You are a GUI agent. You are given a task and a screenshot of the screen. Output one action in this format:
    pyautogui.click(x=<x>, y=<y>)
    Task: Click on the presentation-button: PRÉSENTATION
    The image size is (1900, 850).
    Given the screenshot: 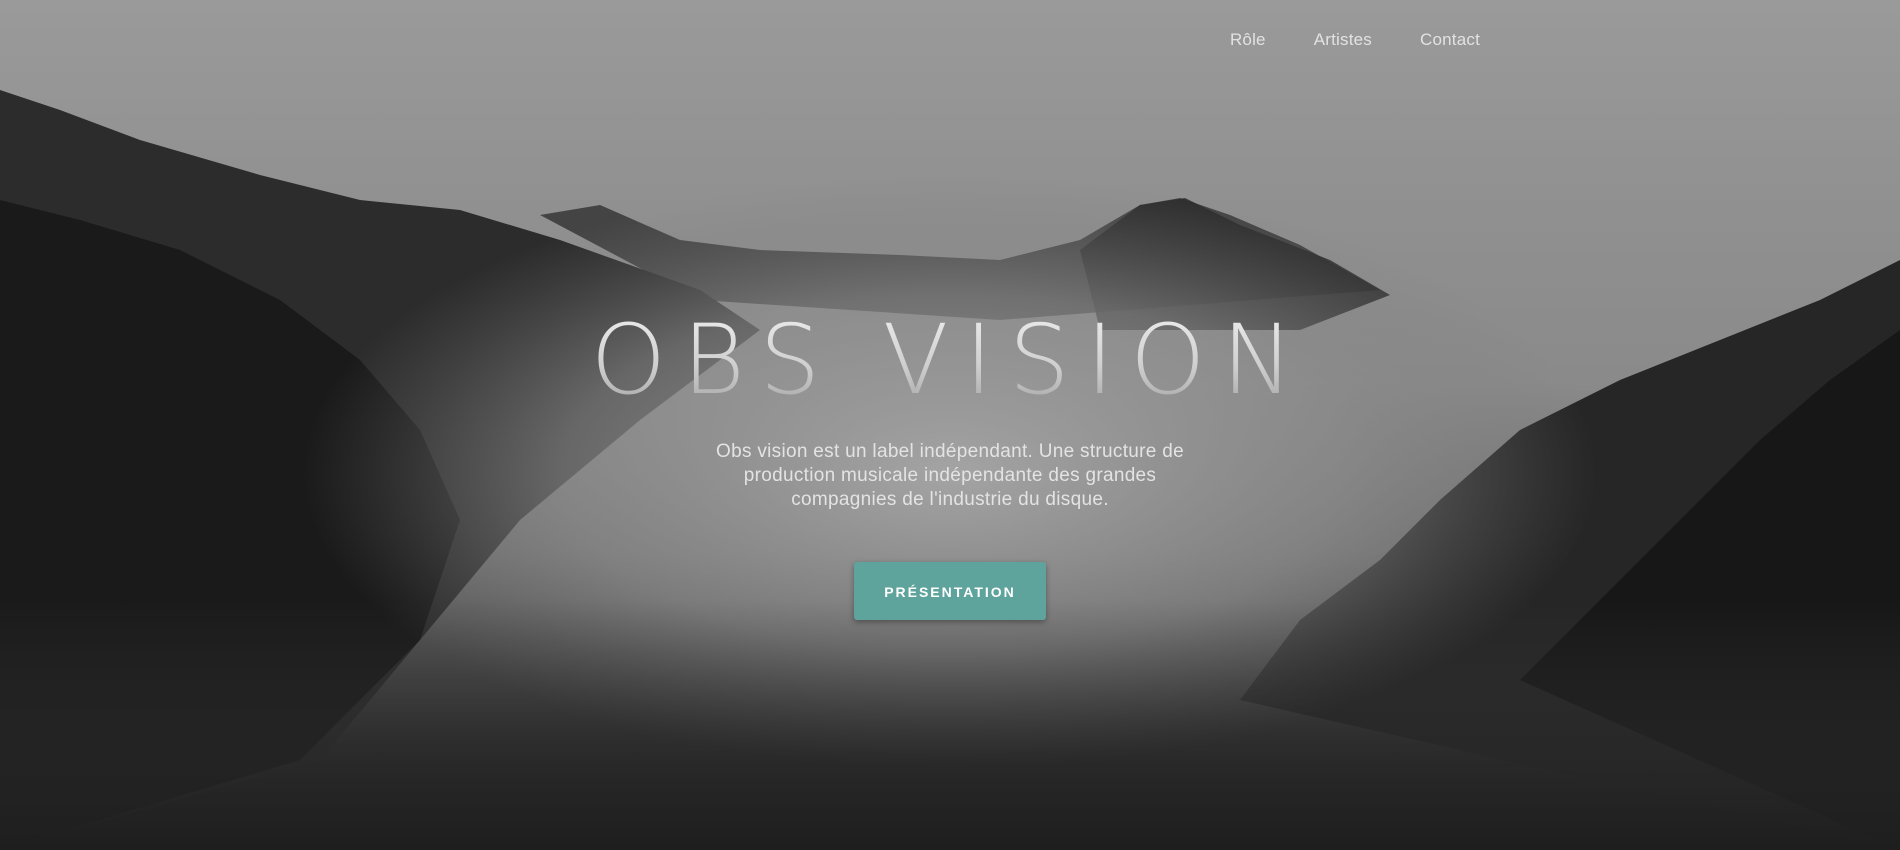 What is the action you would take?
    pyautogui.click(x=950, y=591)
    